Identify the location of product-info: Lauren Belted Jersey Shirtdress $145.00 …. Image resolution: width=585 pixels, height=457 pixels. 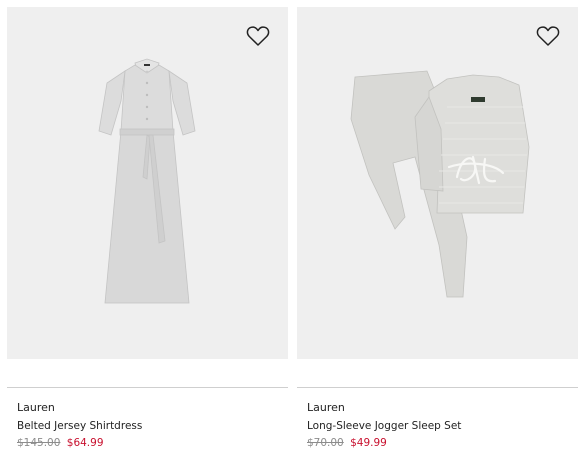
(147, 419).